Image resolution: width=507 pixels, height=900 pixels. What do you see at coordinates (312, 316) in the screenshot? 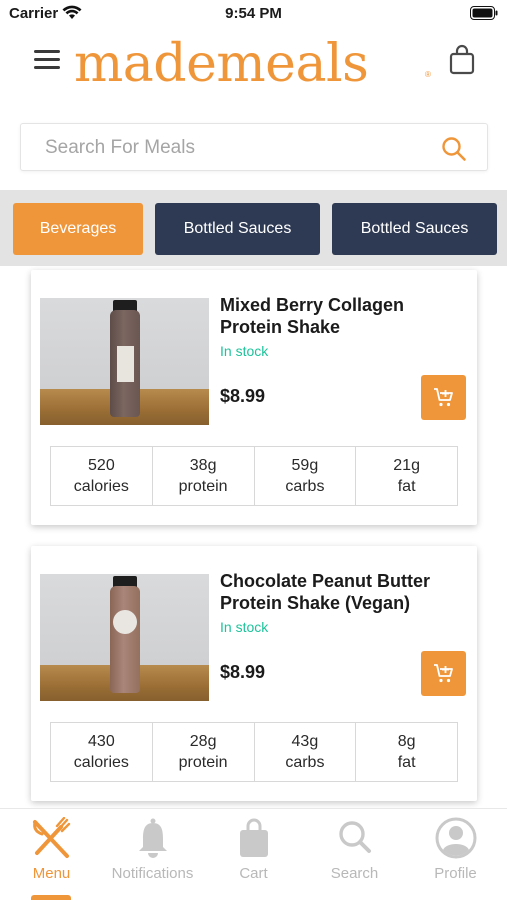
I see `product-title: Mixed Berry Collagen Protein Shake` at bounding box center [312, 316].